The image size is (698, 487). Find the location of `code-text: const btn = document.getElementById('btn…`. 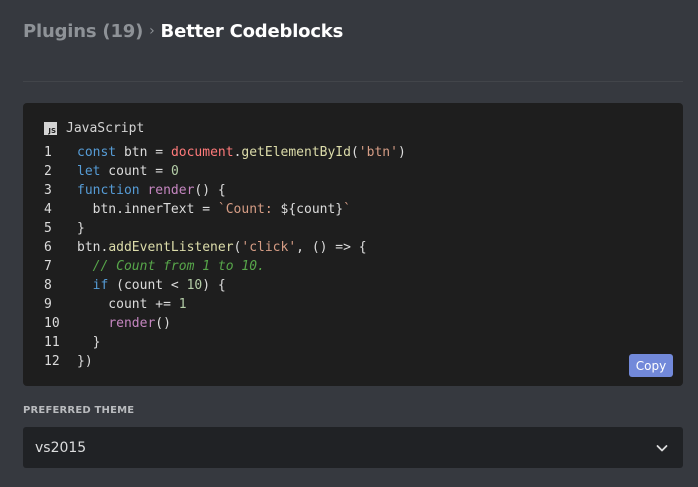

code-text: const btn = document.getElementById('btn… is located at coordinates (241, 152).